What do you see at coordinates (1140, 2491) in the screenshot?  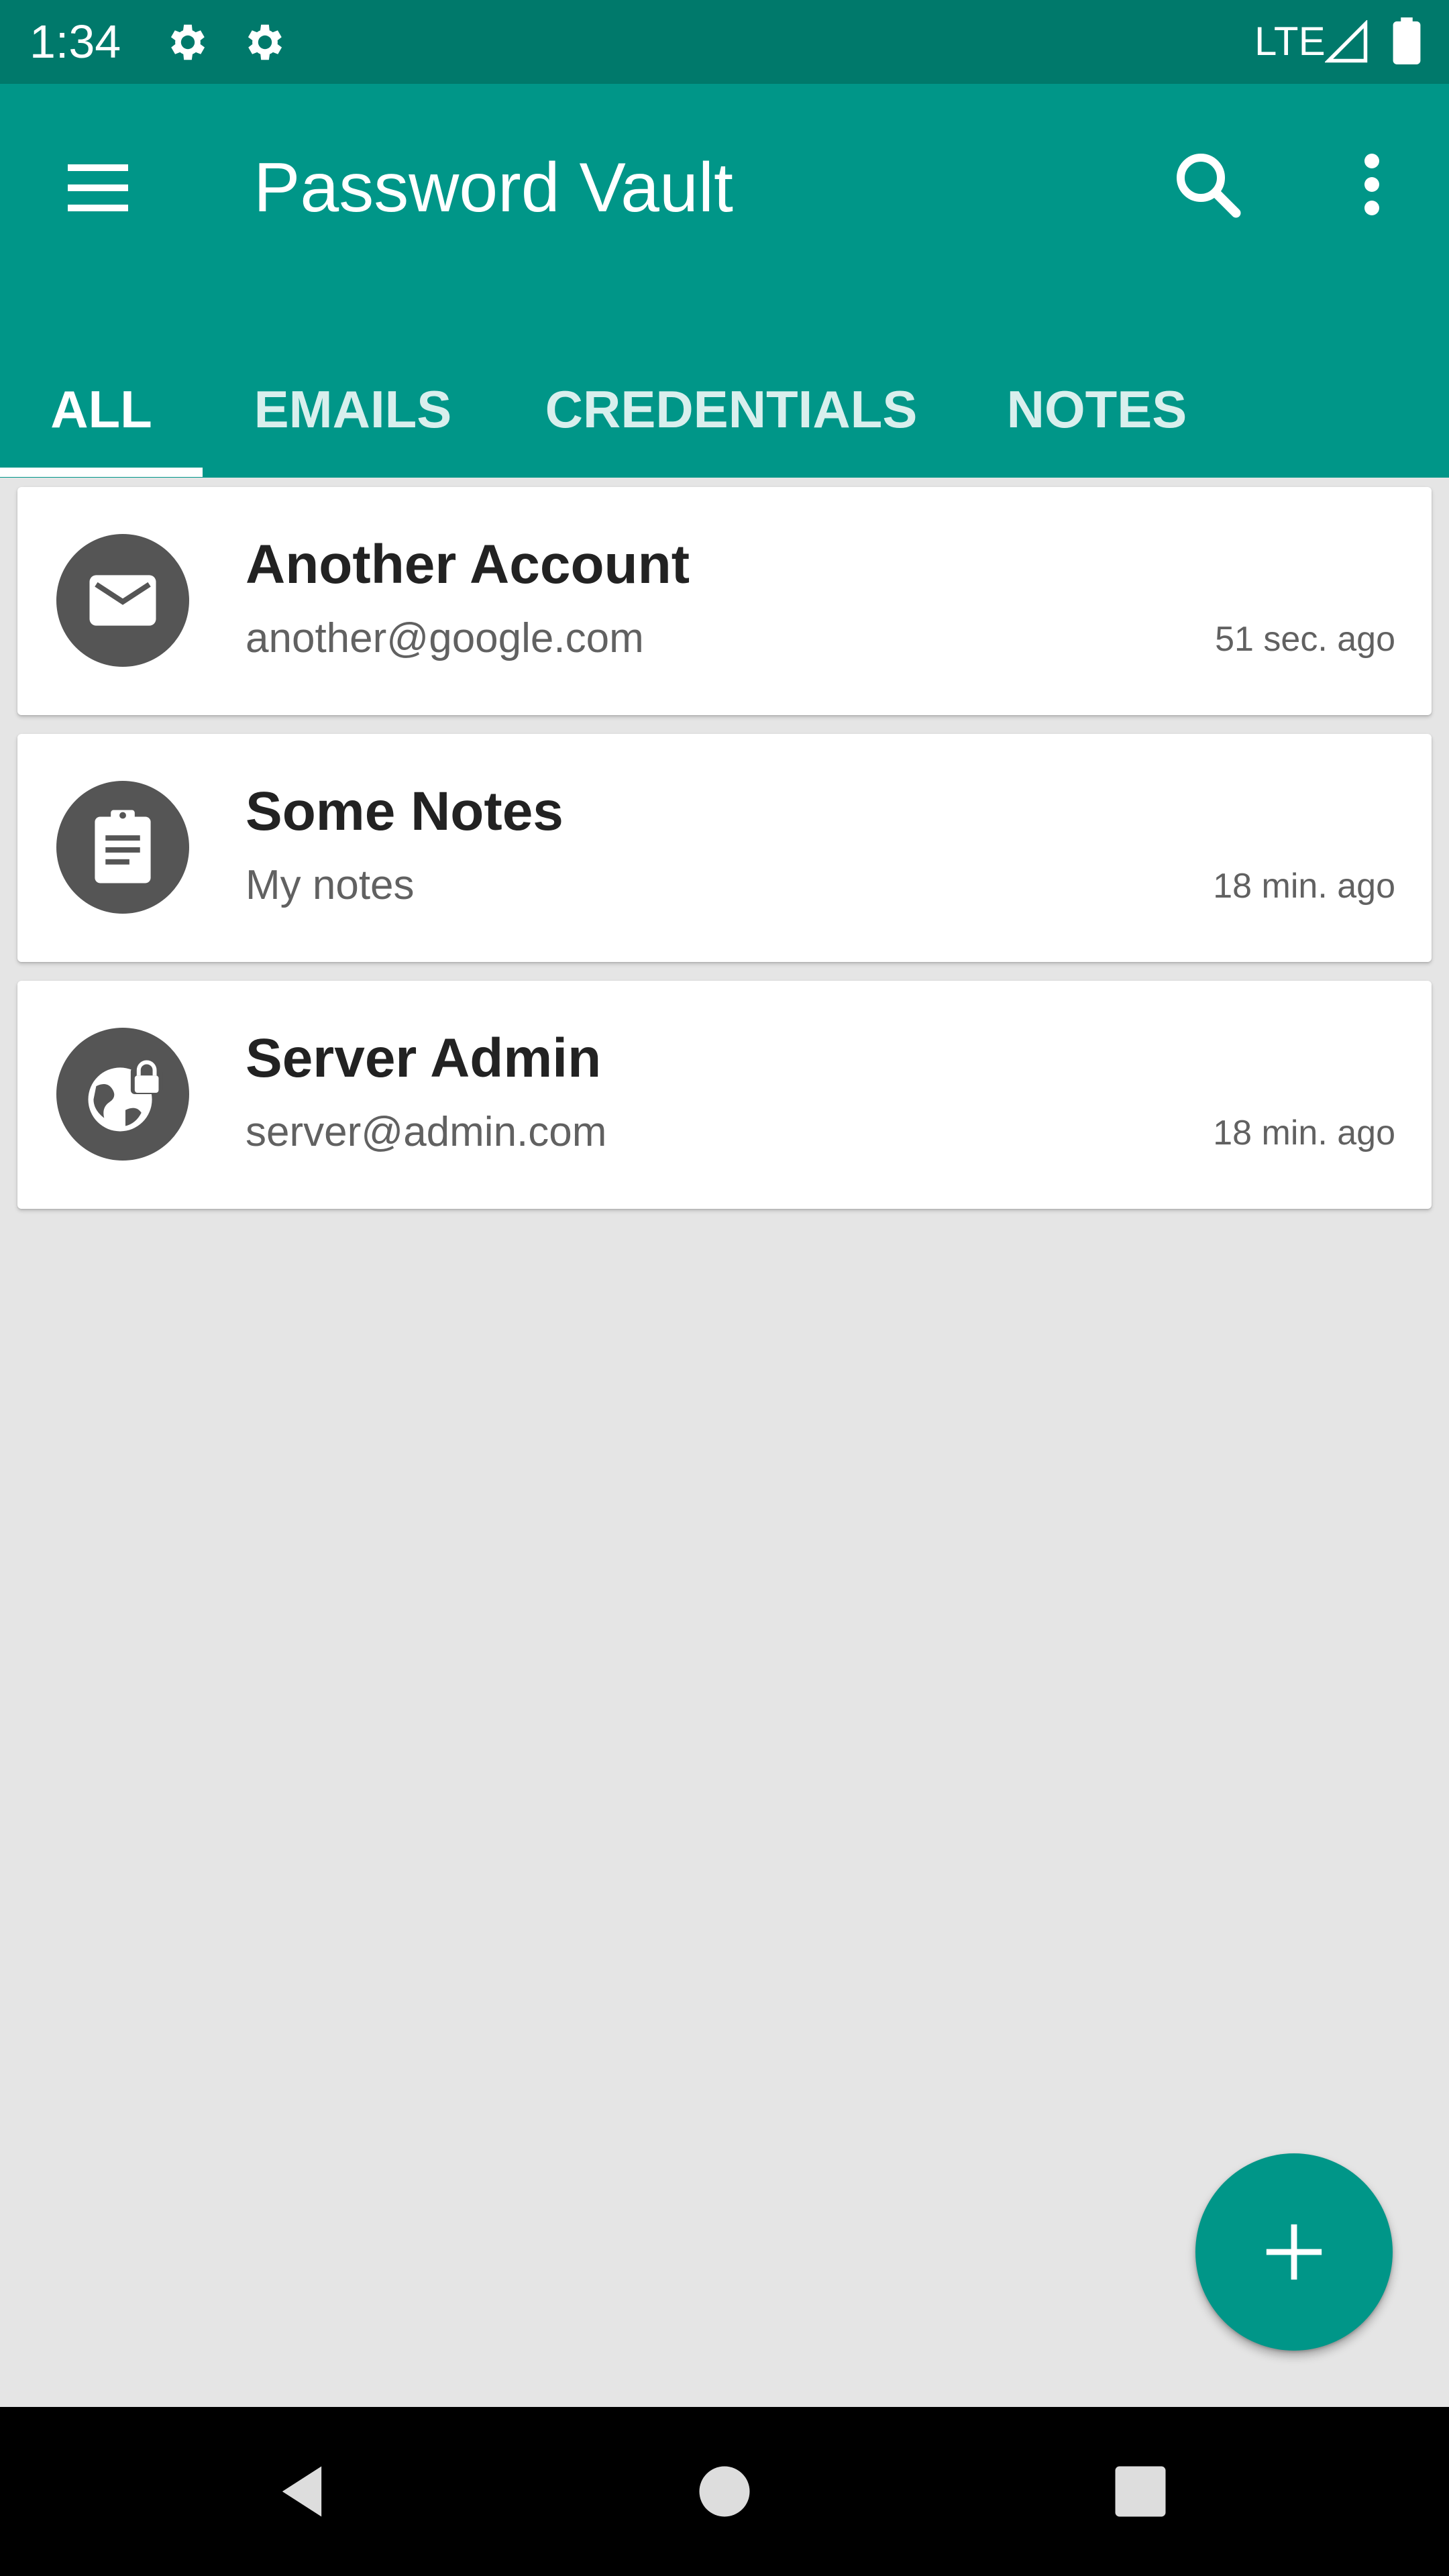 I see `recents-icon` at bounding box center [1140, 2491].